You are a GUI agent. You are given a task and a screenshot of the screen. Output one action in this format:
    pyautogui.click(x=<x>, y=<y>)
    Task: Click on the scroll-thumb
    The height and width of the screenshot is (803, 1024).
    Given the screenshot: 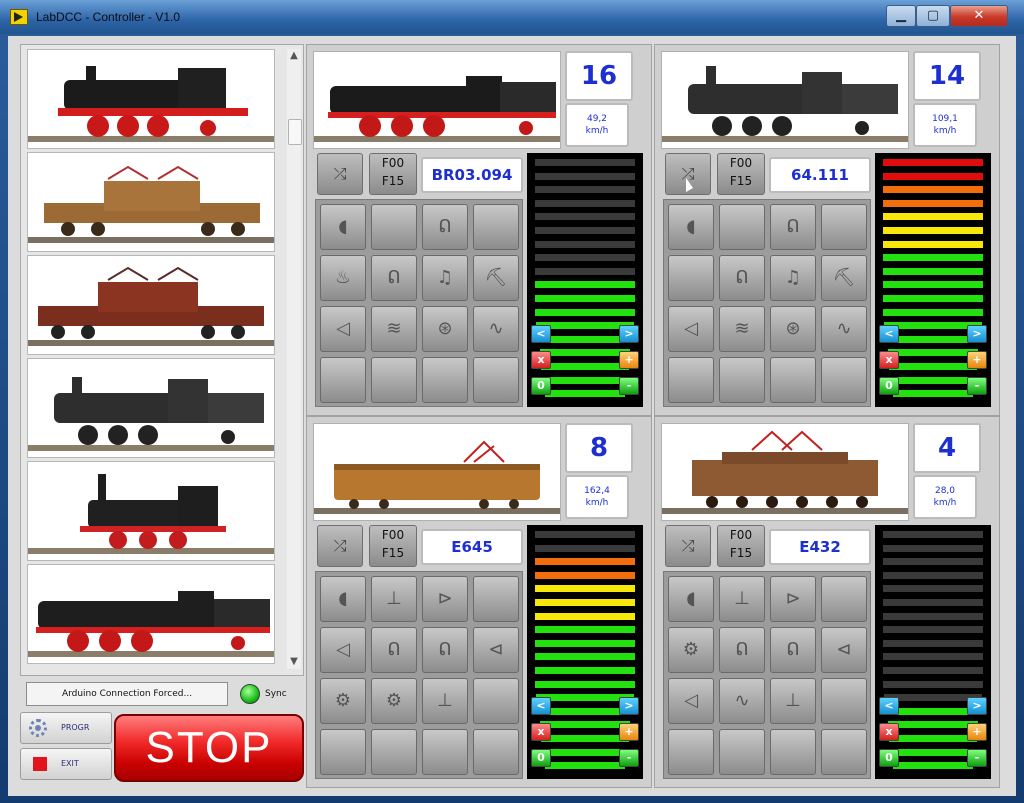 What is the action you would take?
    pyautogui.click(x=295, y=132)
    